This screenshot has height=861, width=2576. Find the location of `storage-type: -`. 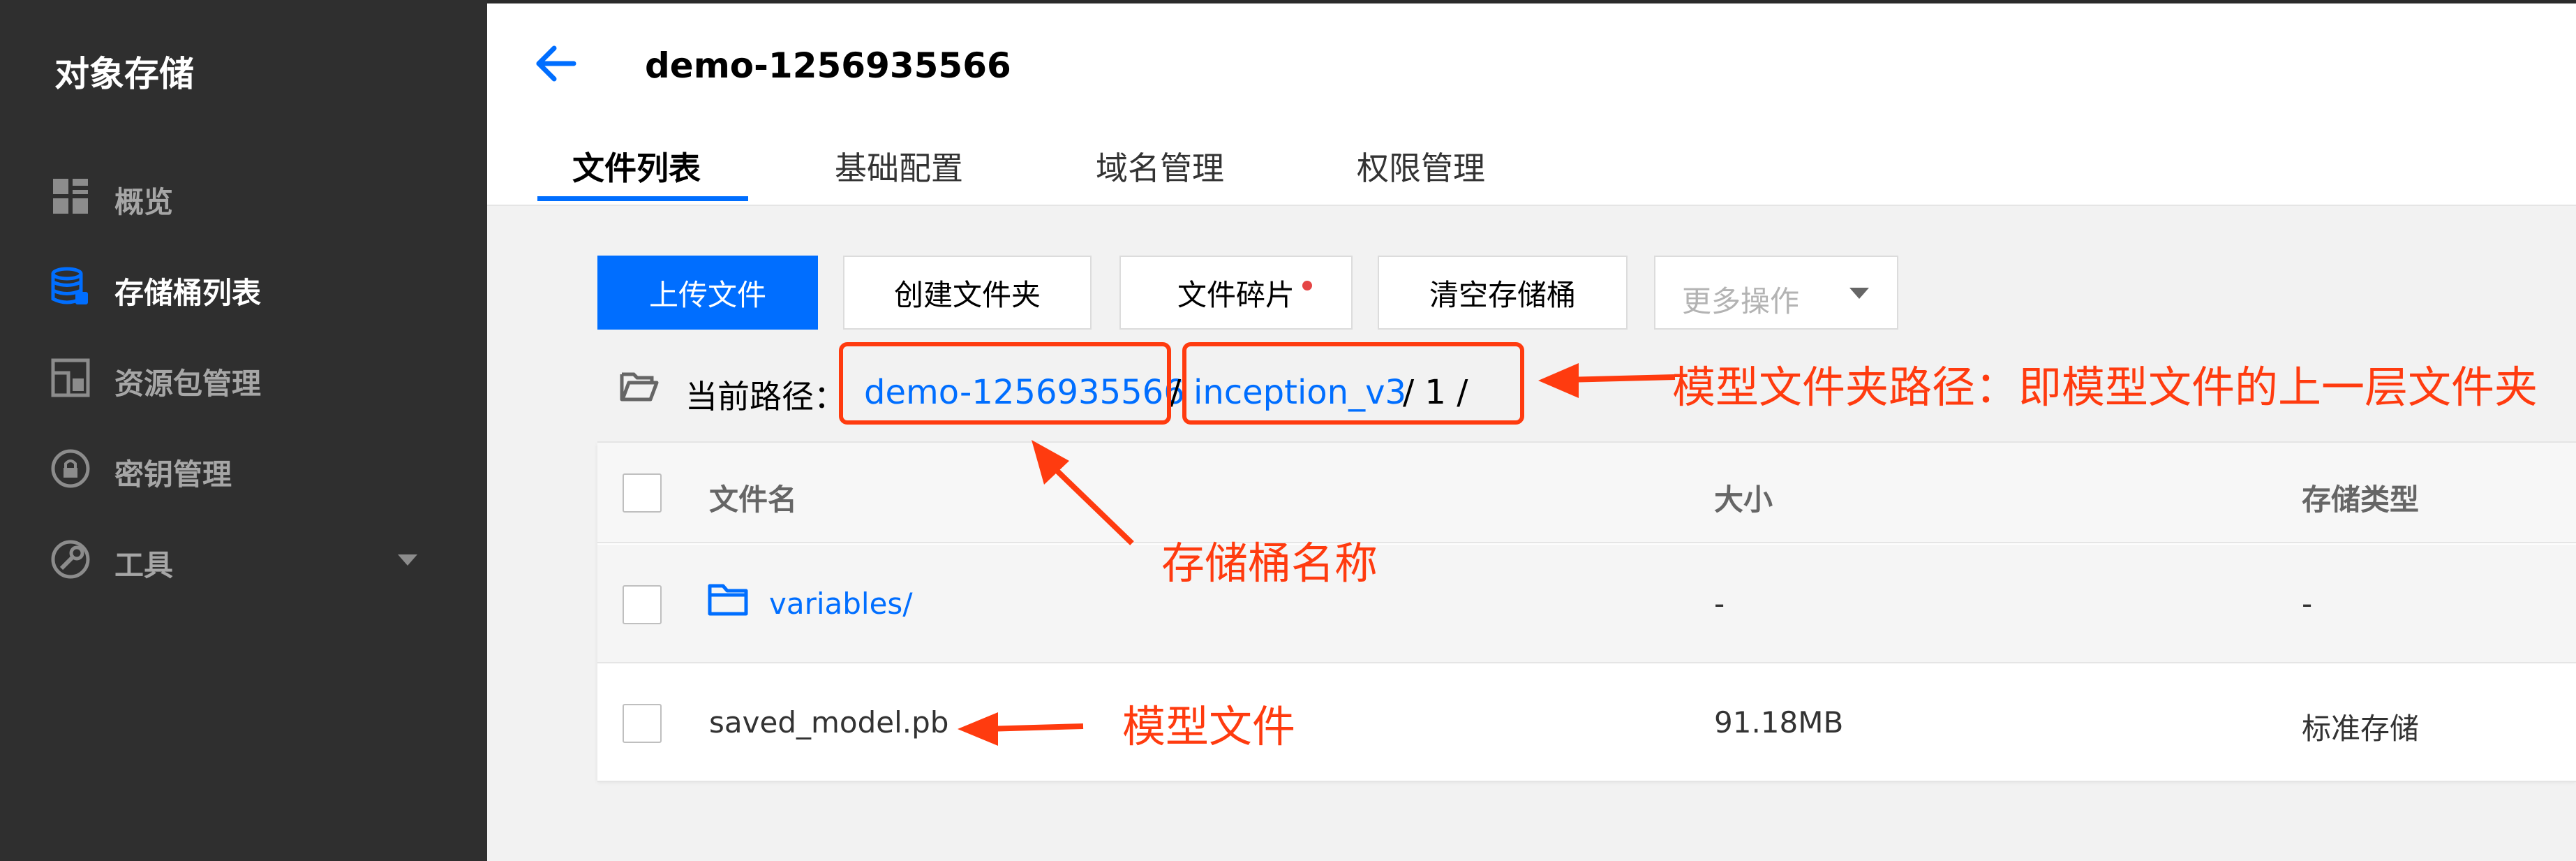

storage-type: - is located at coordinates (2308, 604).